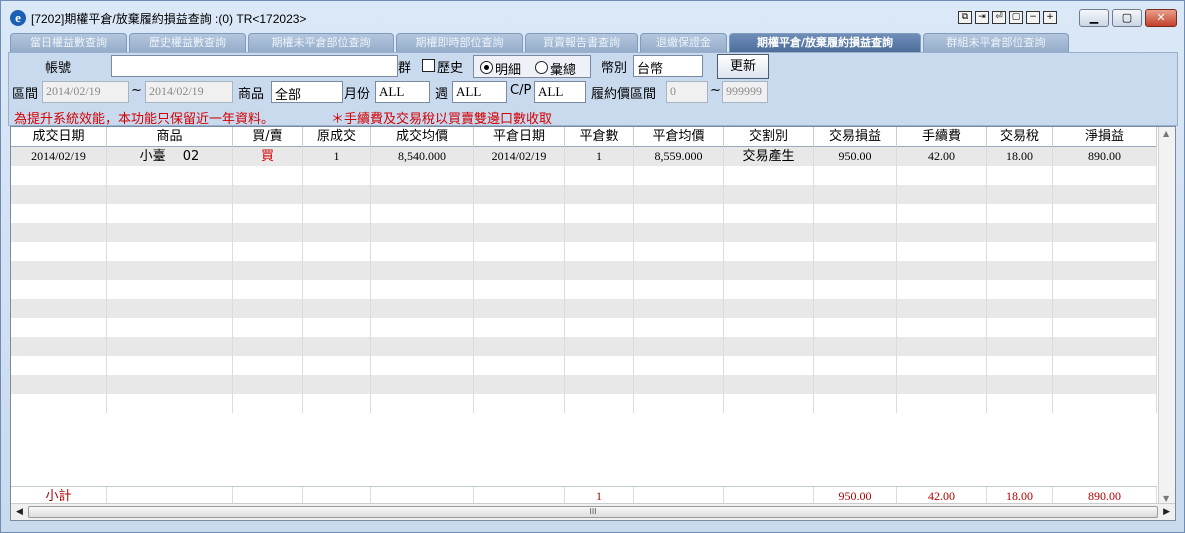 The height and width of the screenshot is (533, 1185). I want to click on column-header-buy-sell: 買/賣, so click(268, 137).